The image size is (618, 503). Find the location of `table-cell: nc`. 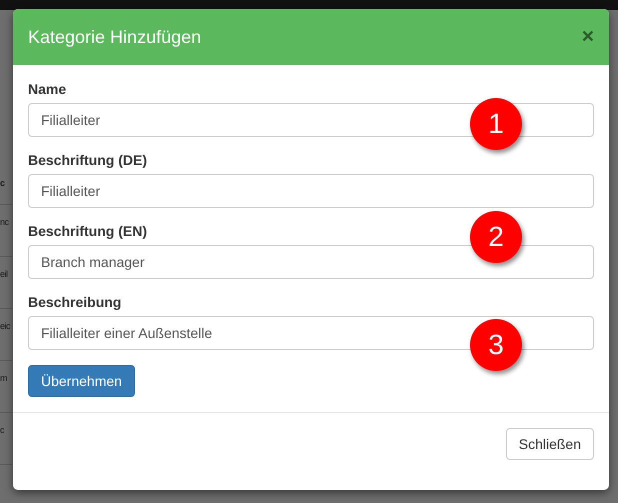

table-cell: nc is located at coordinates (6, 231).